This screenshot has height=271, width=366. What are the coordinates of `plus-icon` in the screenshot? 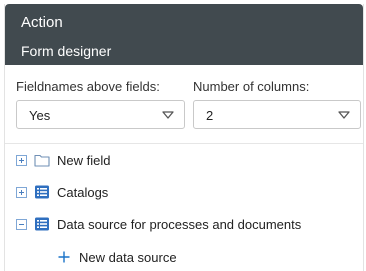 It's located at (64, 257).